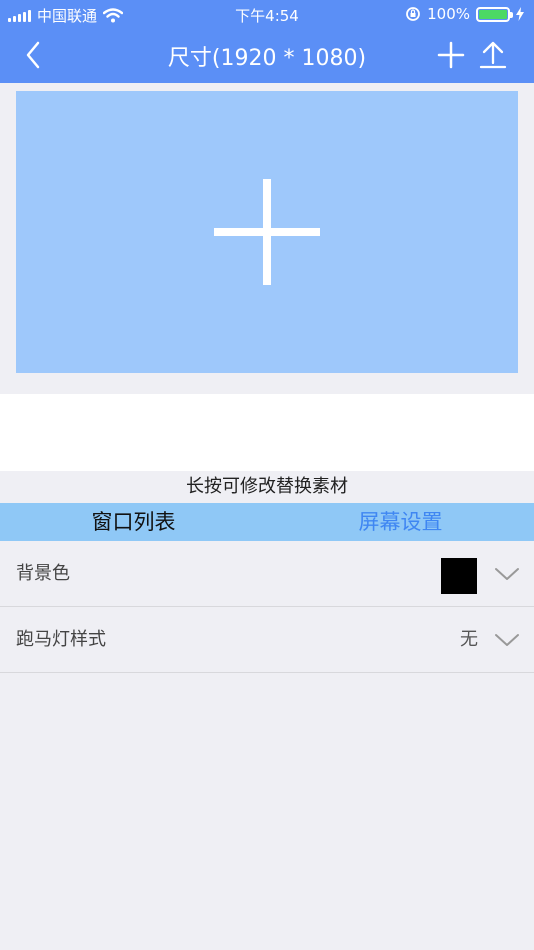  What do you see at coordinates (267, 574) in the screenshot?
I see `background-color-row: 背景色` at bounding box center [267, 574].